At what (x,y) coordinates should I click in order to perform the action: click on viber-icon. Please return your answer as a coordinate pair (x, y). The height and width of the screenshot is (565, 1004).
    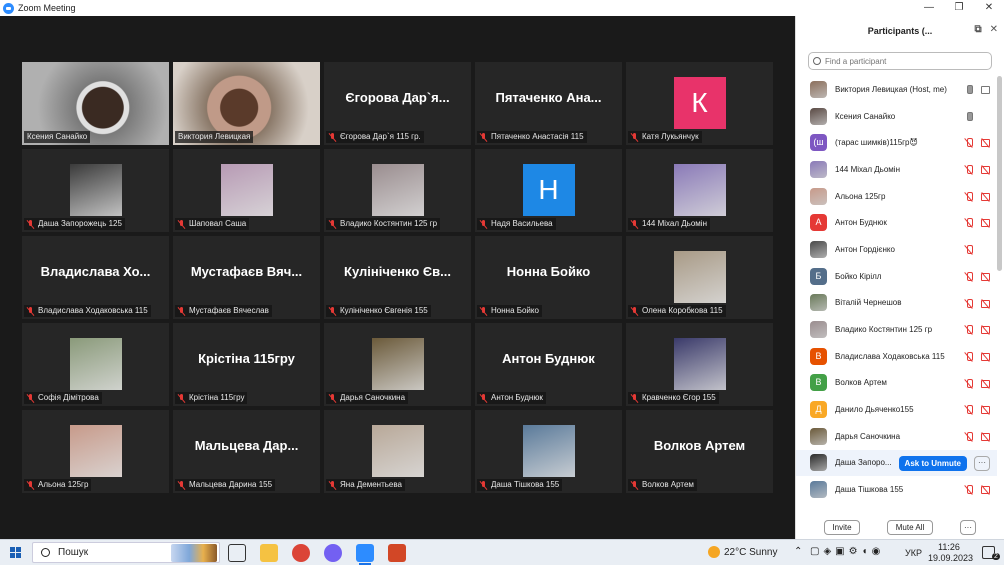
    Looking at the image, I should click on (333, 553).